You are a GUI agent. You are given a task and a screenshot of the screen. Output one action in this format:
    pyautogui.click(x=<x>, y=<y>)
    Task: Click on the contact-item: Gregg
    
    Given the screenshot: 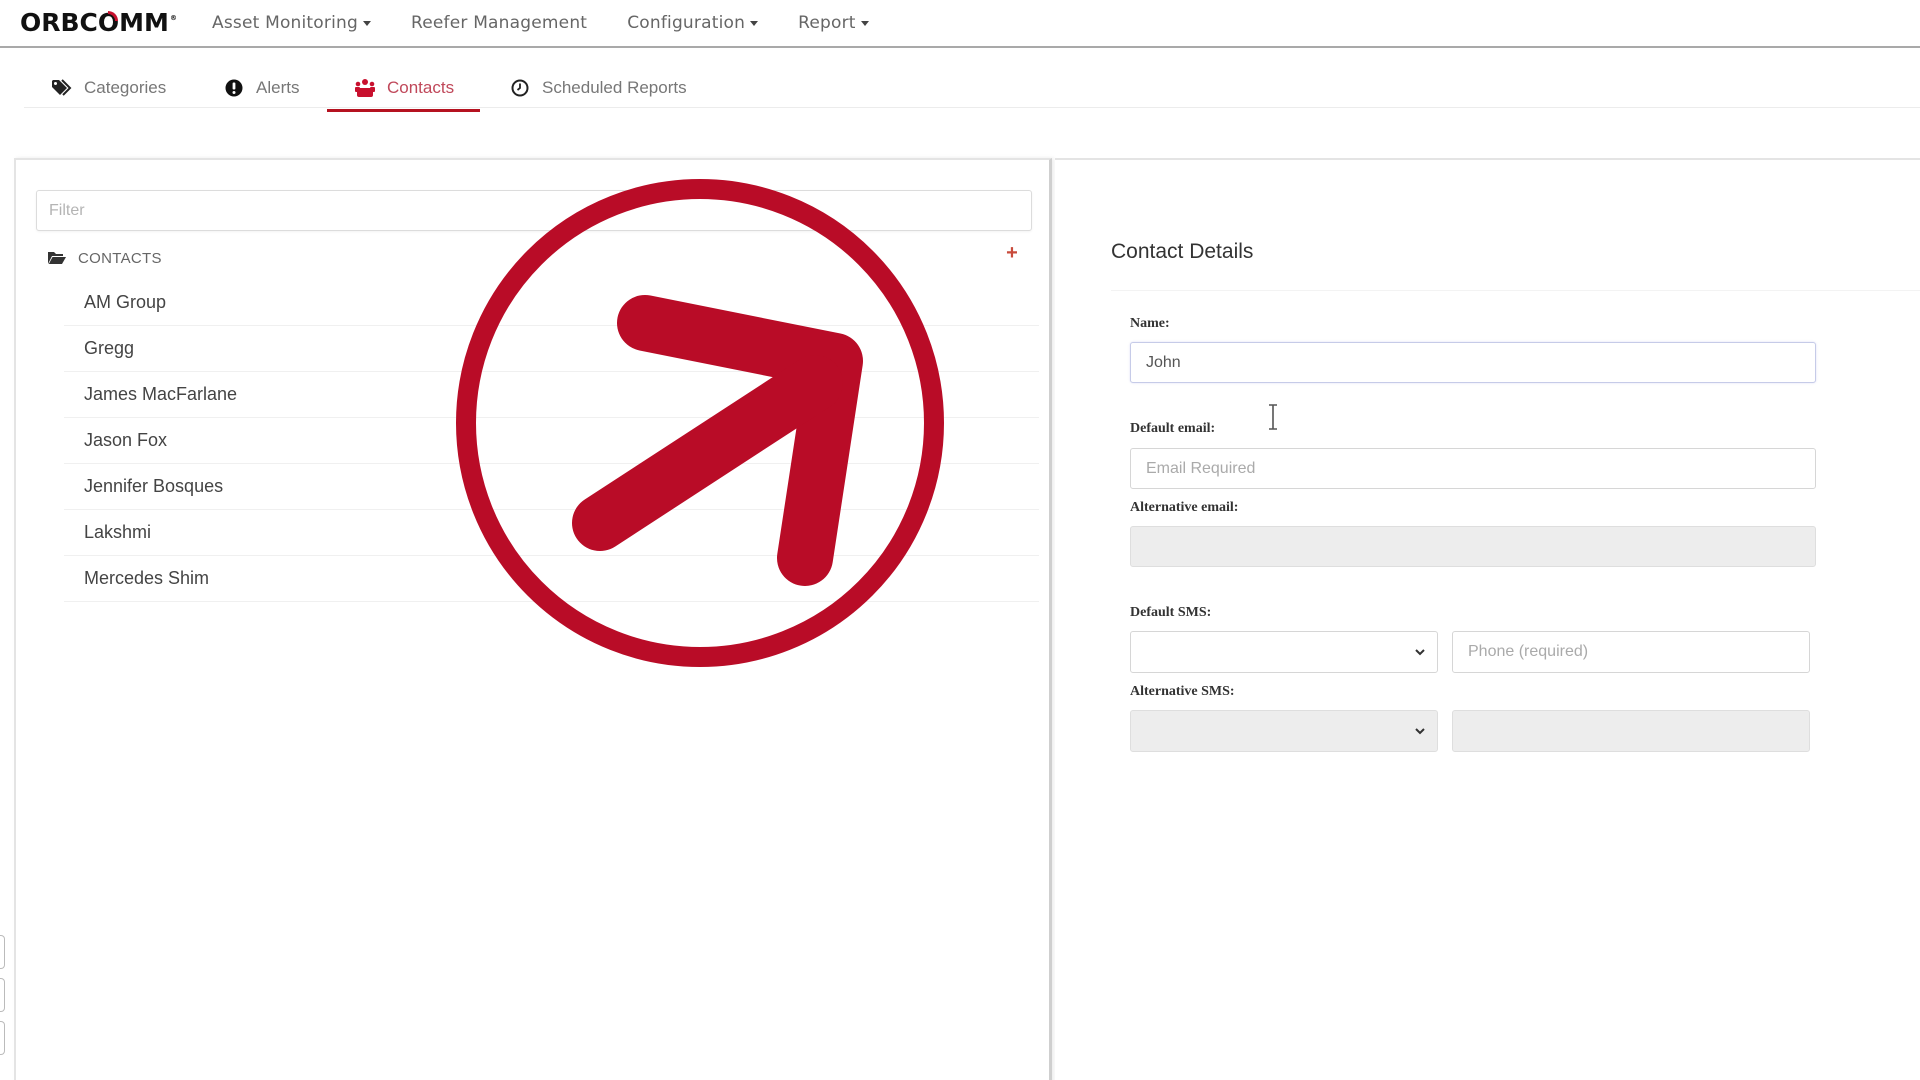 What is the action you would take?
    pyautogui.click(x=551, y=349)
    